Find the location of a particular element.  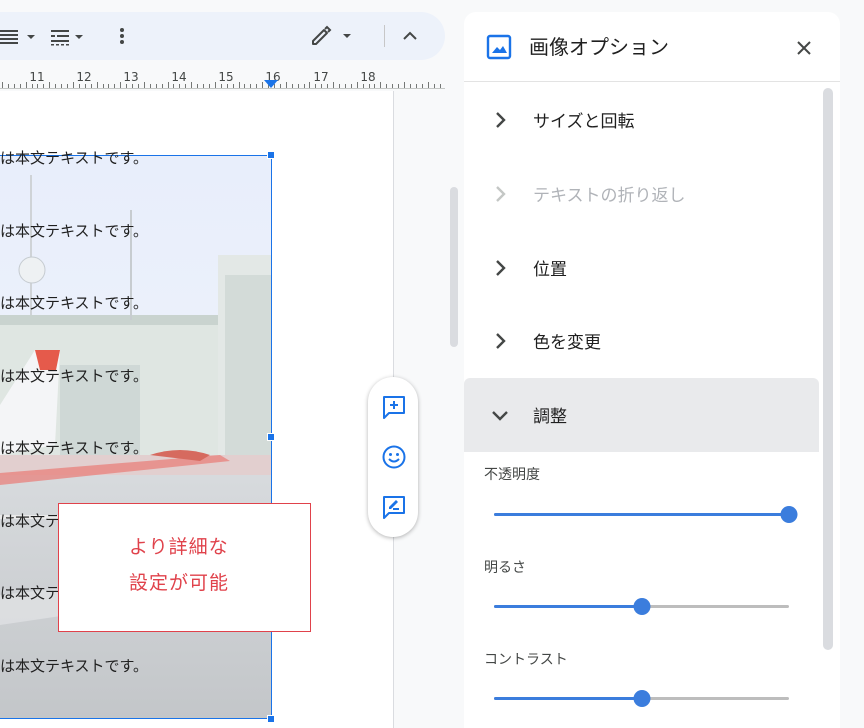

toolbar is located at coordinates (222, 36).